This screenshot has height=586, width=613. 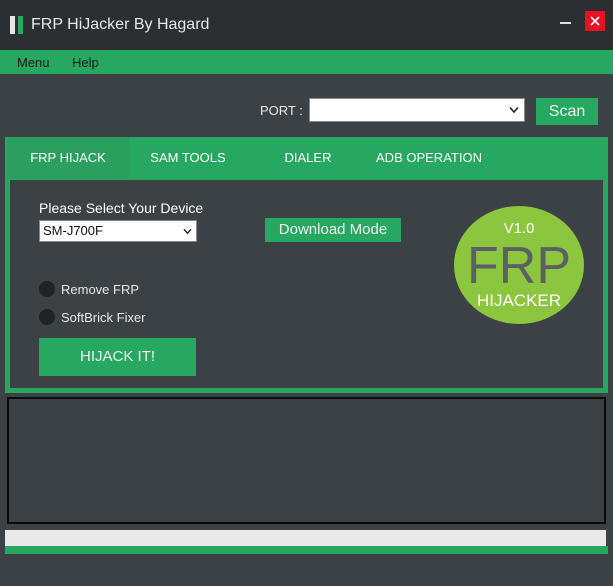 I want to click on close-button, so click(x=595, y=21).